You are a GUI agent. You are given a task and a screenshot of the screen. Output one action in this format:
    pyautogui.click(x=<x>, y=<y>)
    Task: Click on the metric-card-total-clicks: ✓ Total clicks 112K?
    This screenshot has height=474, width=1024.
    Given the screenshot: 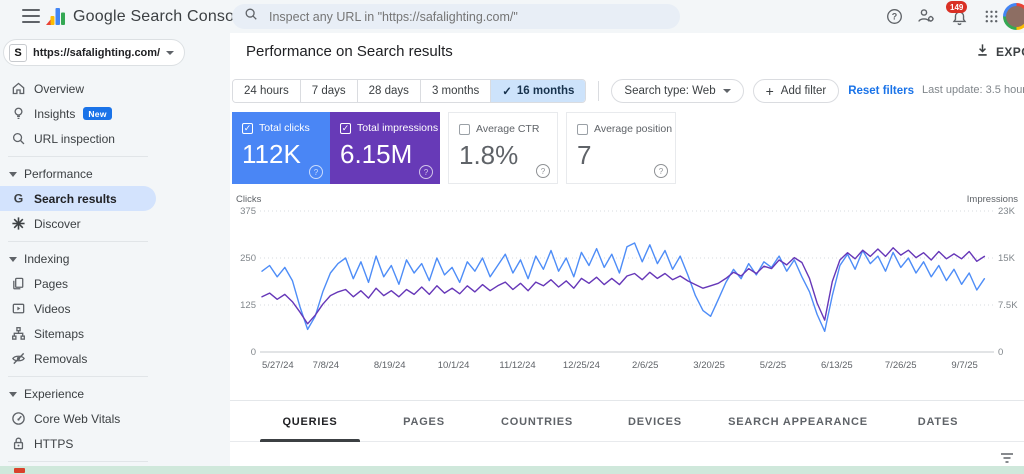 What is the action you would take?
    pyautogui.click(x=281, y=148)
    